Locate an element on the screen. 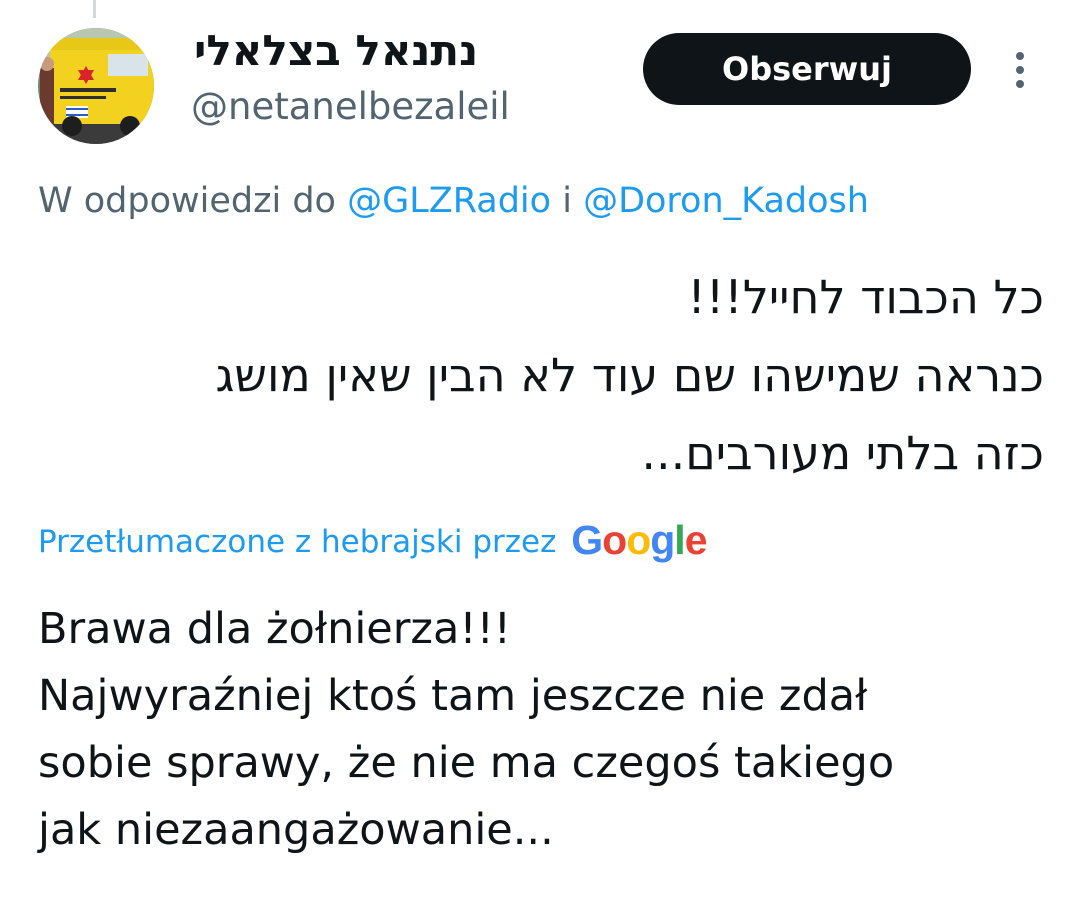 Image resolution: width=1080 pixels, height=911 pixels. avatar is located at coordinates (96, 86).